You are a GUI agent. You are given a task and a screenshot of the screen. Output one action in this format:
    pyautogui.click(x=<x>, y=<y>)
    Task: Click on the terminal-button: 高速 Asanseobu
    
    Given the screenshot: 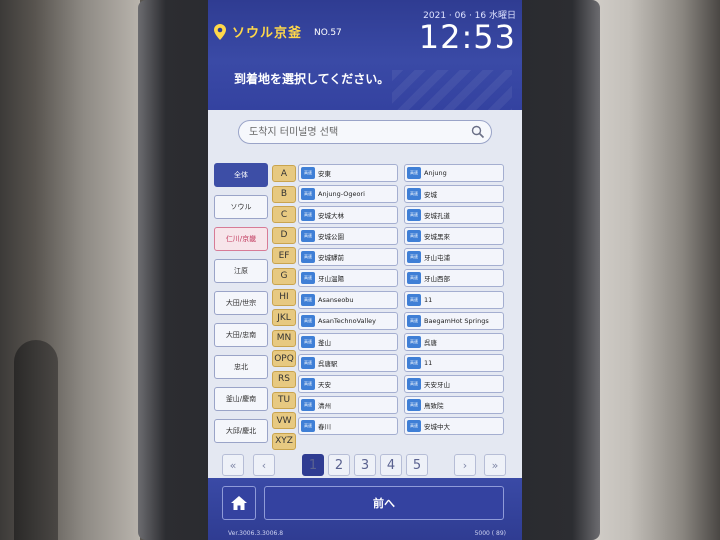 What is the action you would take?
    pyautogui.click(x=348, y=299)
    